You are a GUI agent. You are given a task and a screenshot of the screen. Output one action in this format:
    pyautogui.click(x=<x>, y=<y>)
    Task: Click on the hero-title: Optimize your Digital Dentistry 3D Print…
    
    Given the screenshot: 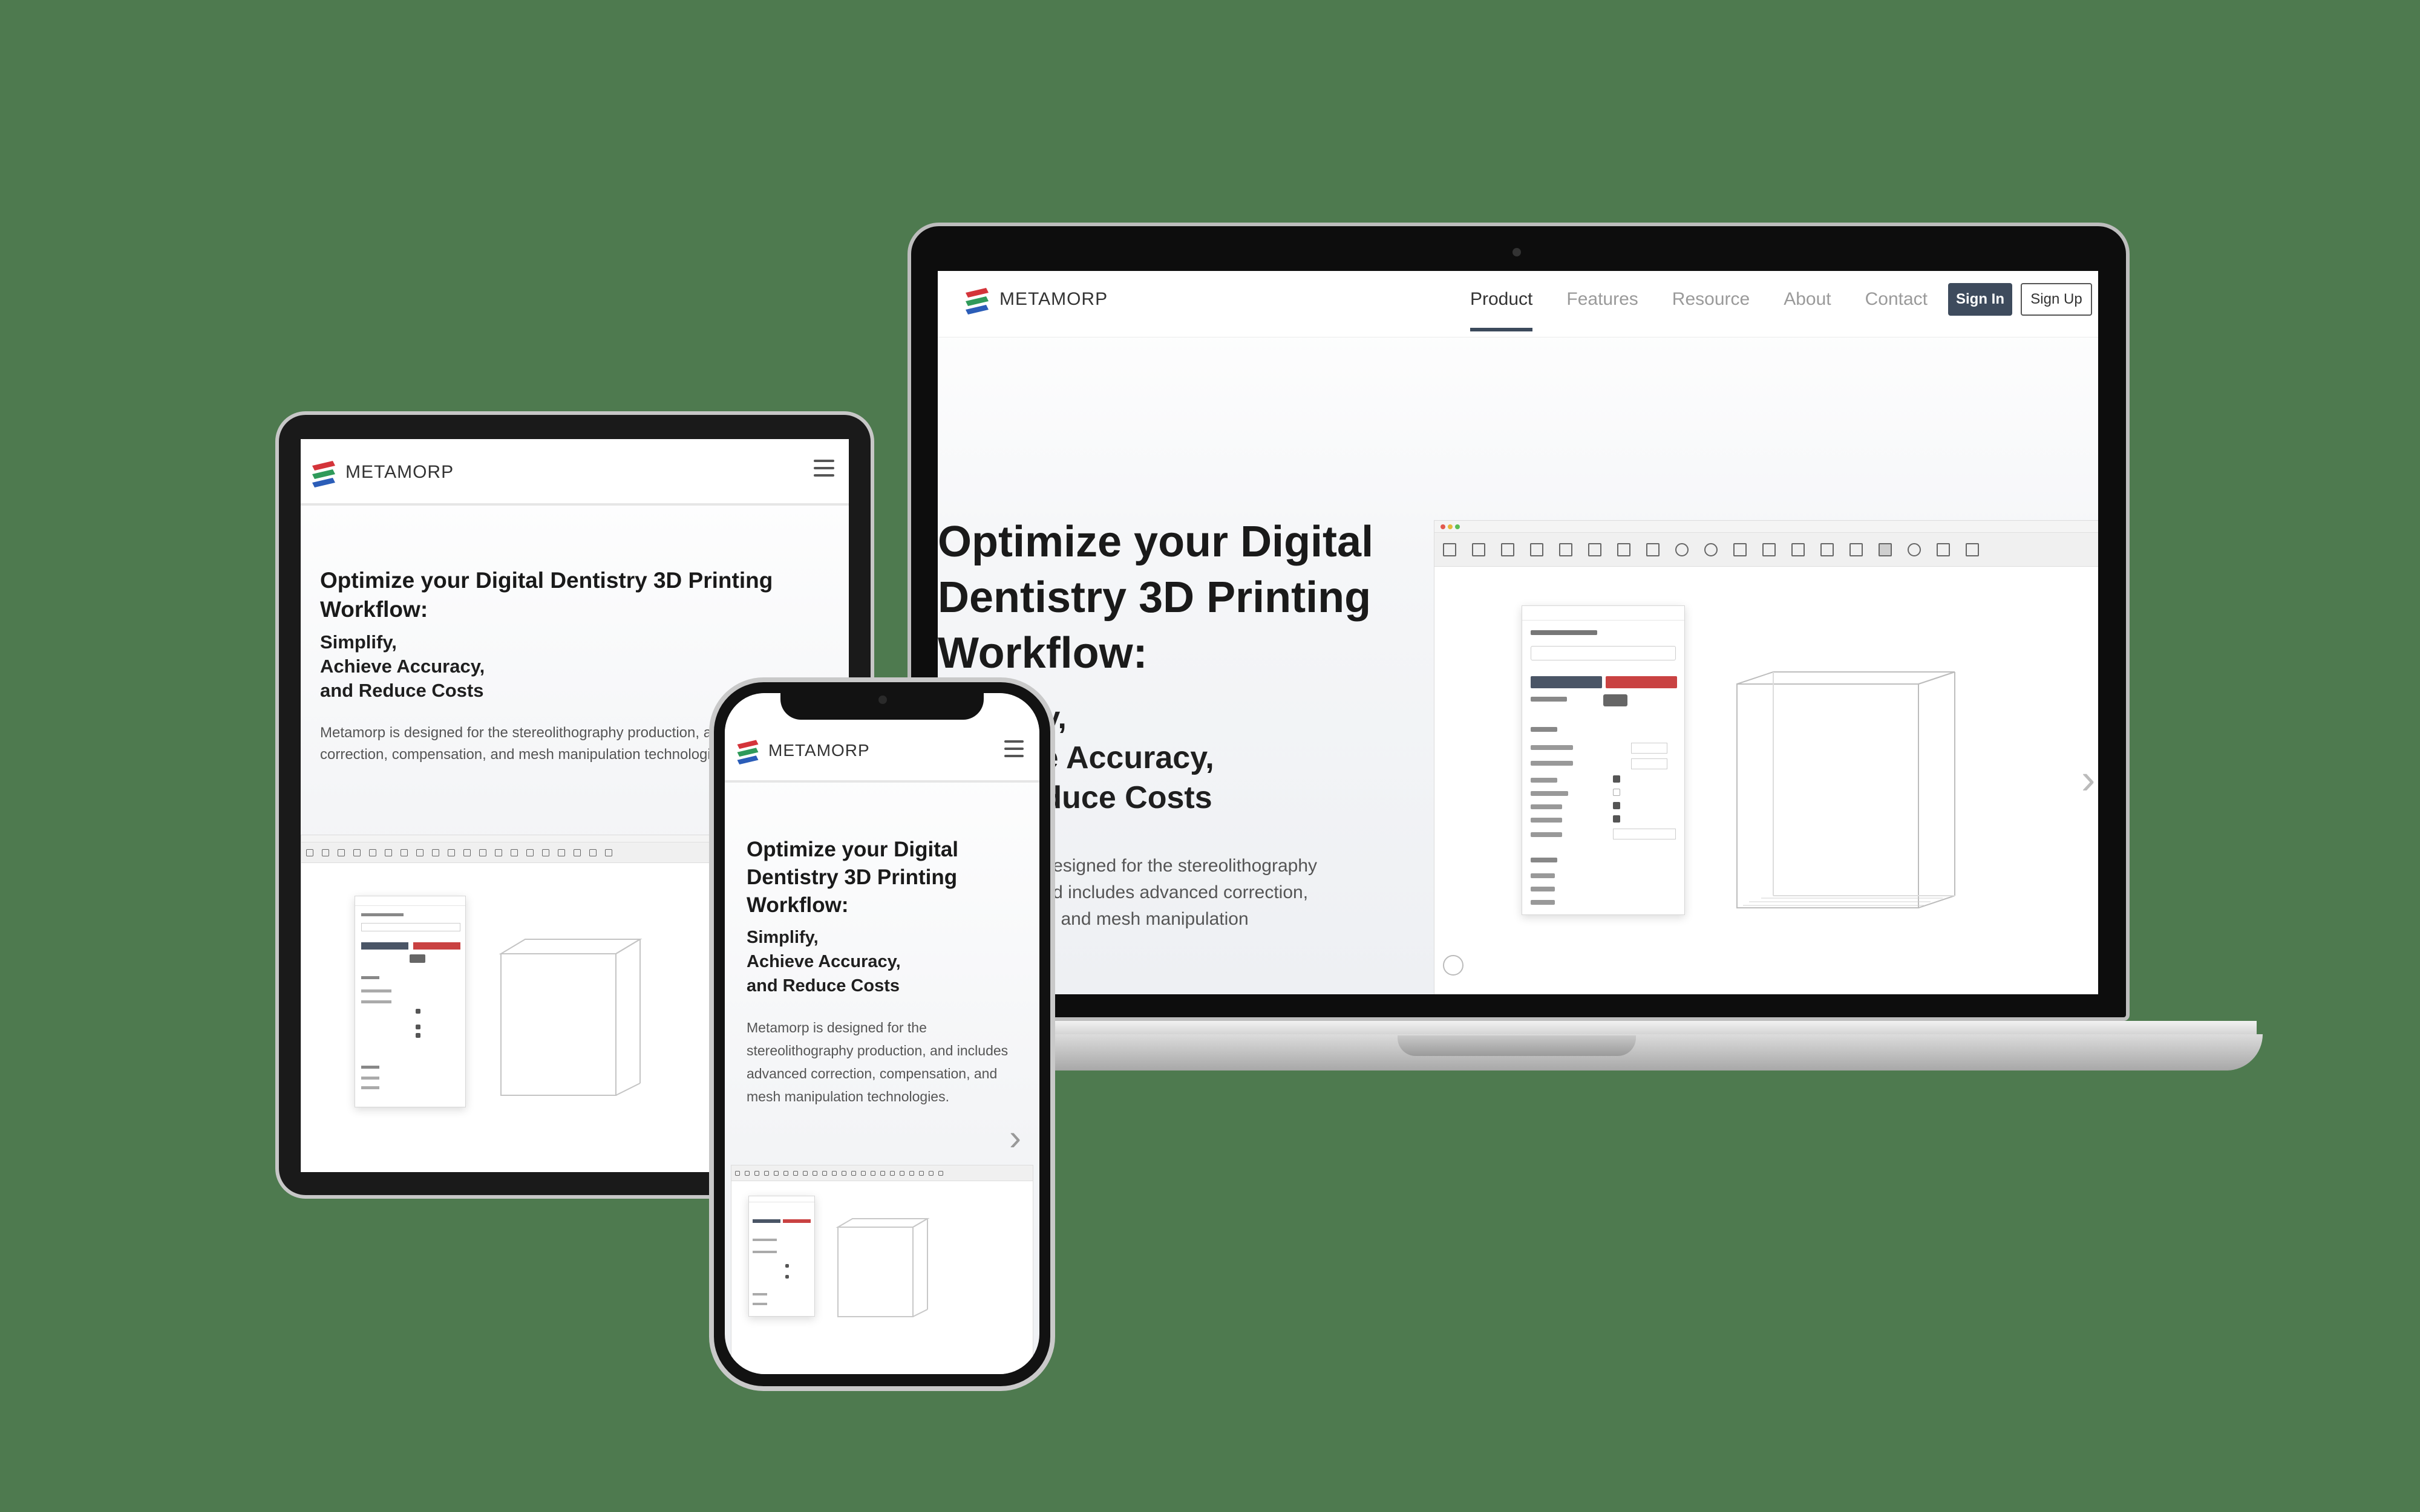 What is the action you would take?
    pyautogui.click(x=1156, y=597)
    